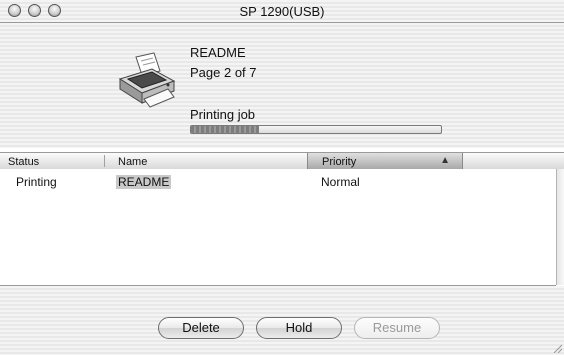  I want to click on hold-button: Hold, so click(299, 328).